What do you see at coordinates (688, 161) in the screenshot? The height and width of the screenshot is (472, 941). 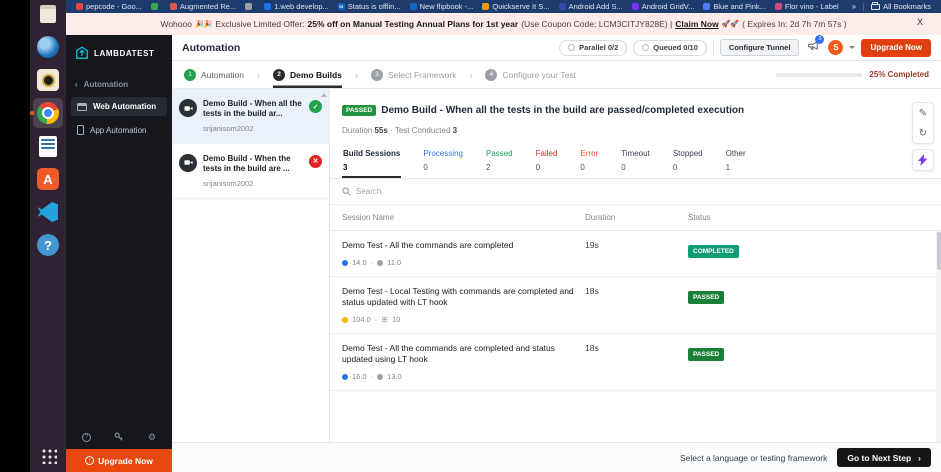 I see `tab-stopped: Stopped 0` at bounding box center [688, 161].